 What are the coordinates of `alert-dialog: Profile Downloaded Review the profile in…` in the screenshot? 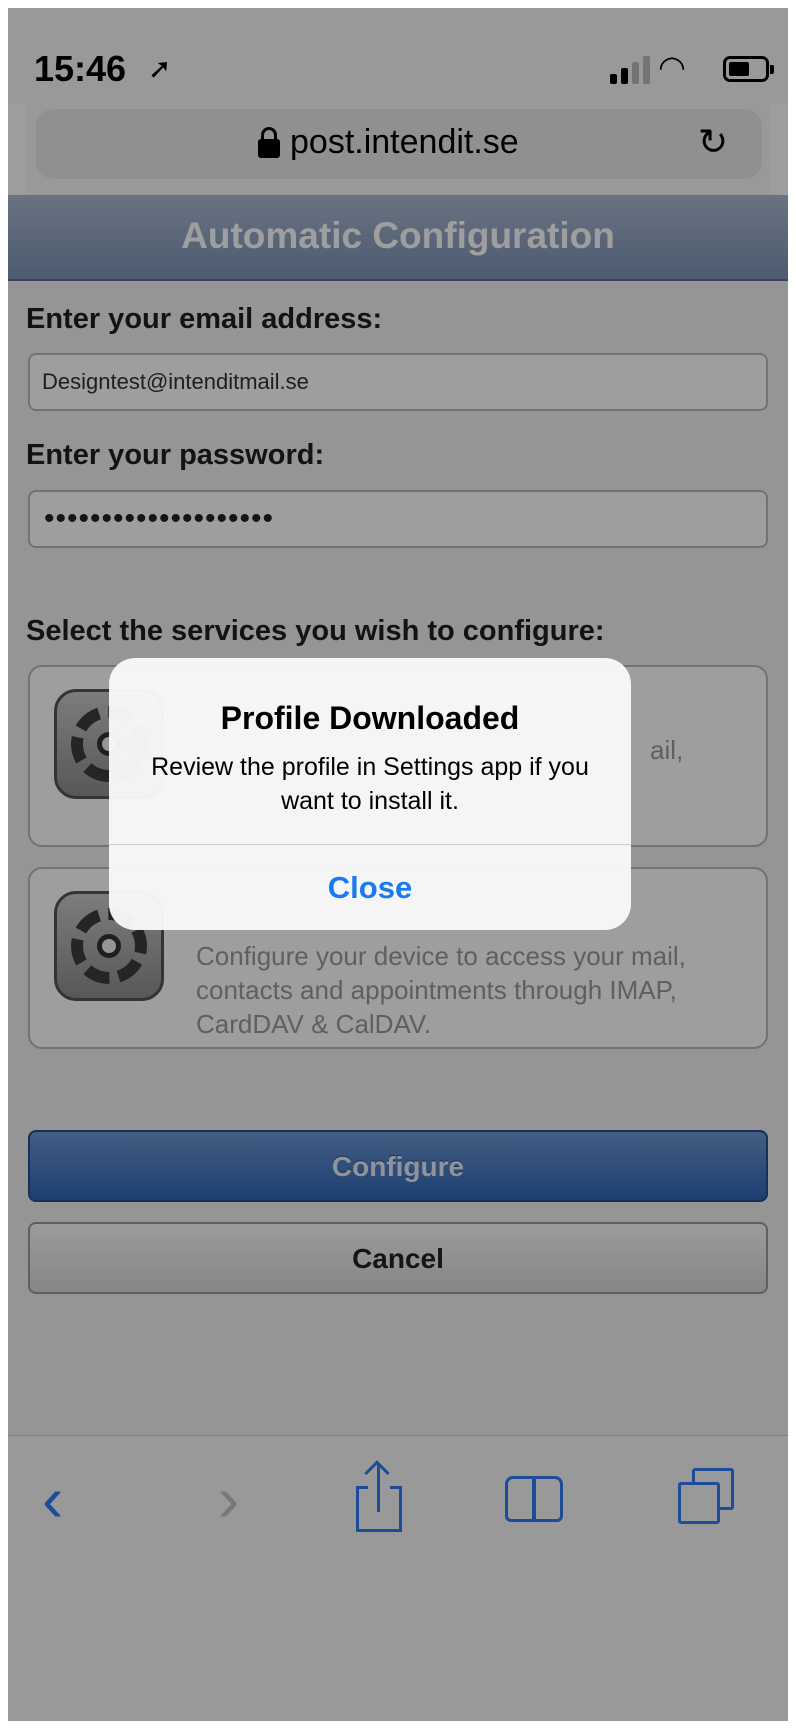 It's located at (370, 794).